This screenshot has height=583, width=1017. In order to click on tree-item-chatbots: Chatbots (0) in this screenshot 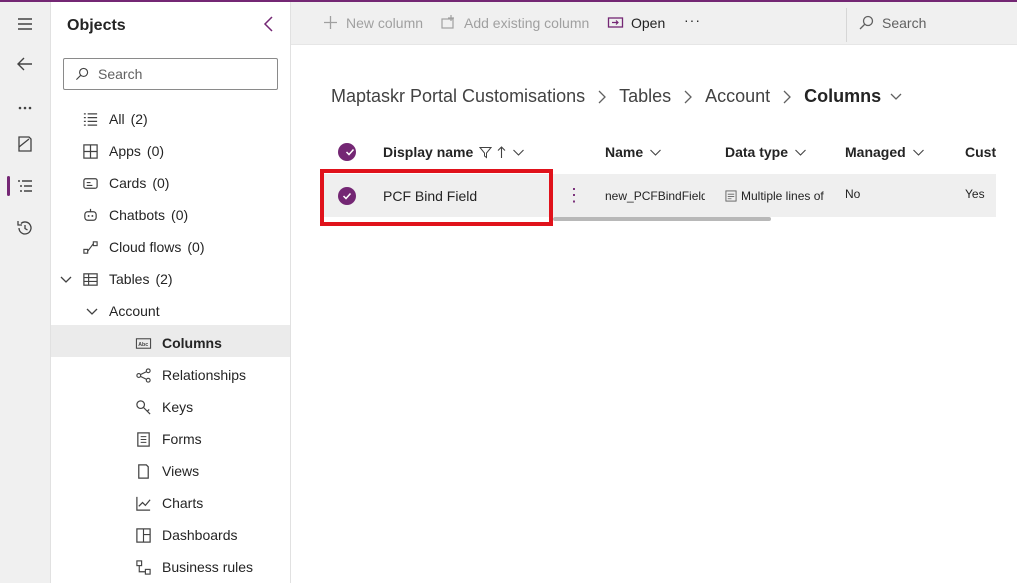, I will do `click(134, 215)`.